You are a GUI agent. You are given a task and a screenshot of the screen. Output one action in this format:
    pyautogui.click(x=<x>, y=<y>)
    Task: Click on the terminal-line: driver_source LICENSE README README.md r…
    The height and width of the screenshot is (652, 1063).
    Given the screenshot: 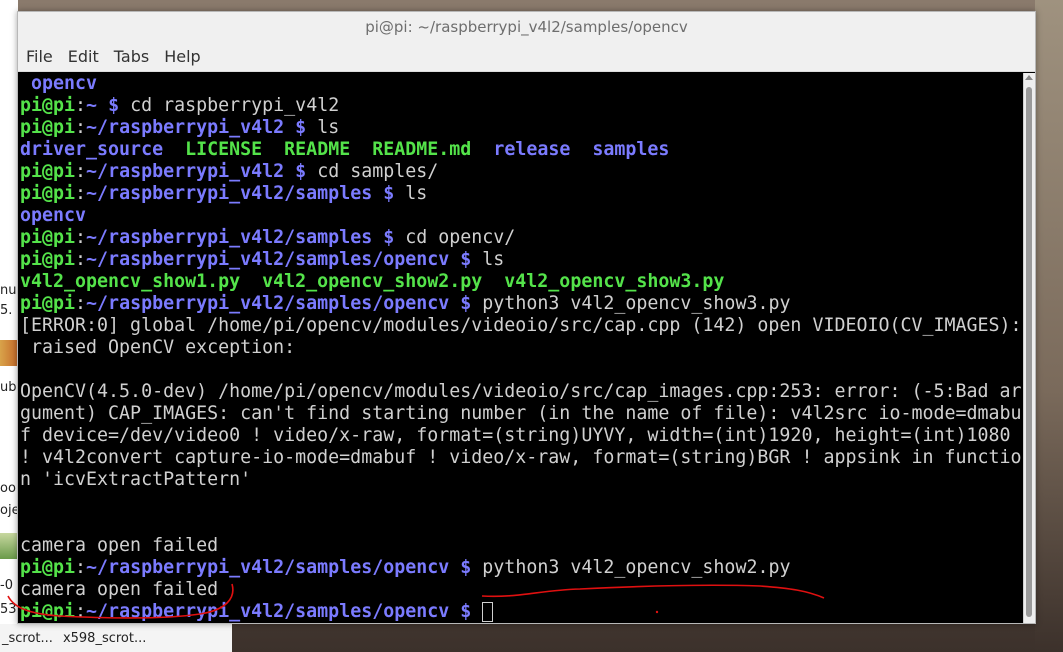 What is the action you would take?
    pyautogui.click(x=520, y=150)
    